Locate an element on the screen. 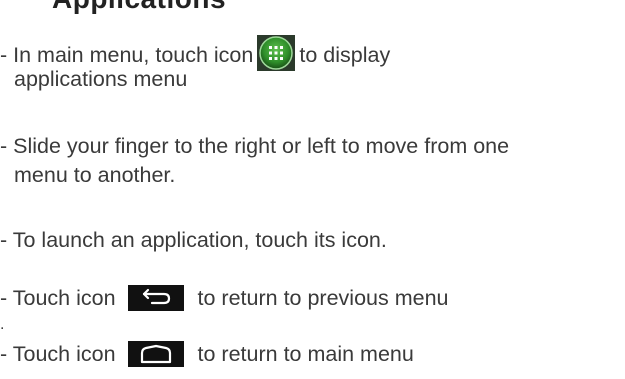  instruction-text: to return to previous menu is located at coordinates (323, 298).